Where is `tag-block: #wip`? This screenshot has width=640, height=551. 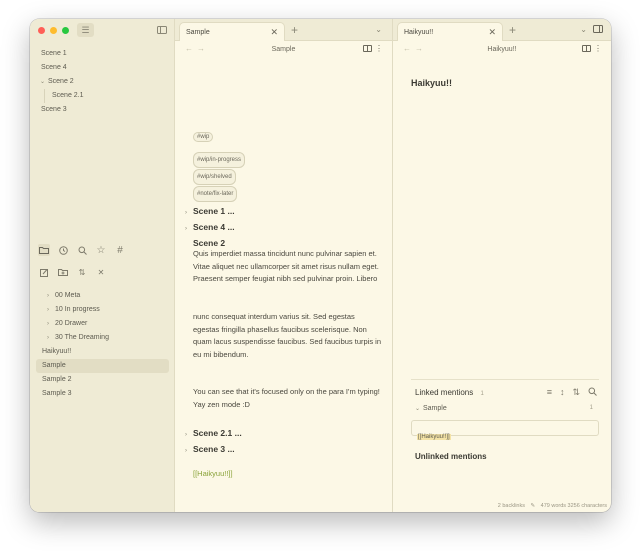
tag-block: #wip is located at coordinates (287, 134).